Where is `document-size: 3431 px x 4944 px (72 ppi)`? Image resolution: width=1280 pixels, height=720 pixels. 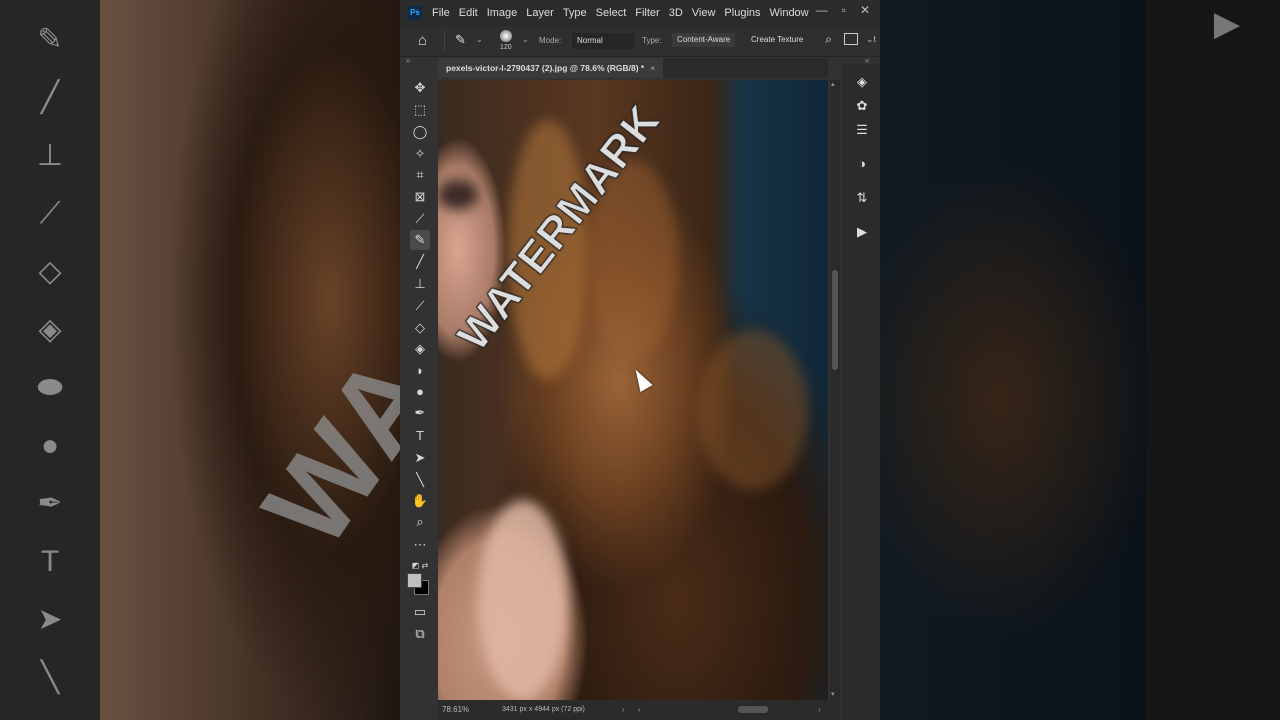
document-size: 3431 px x 4944 px (72 ppi) is located at coordinates (543, 709).